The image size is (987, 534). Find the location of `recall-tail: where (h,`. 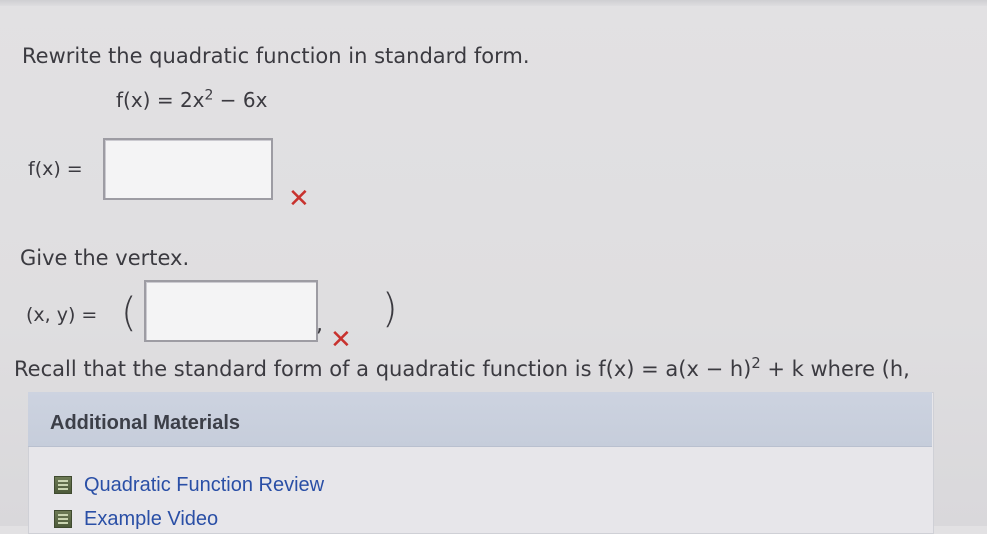

recall-tail: where (h, is located at coordinates (856, 369).